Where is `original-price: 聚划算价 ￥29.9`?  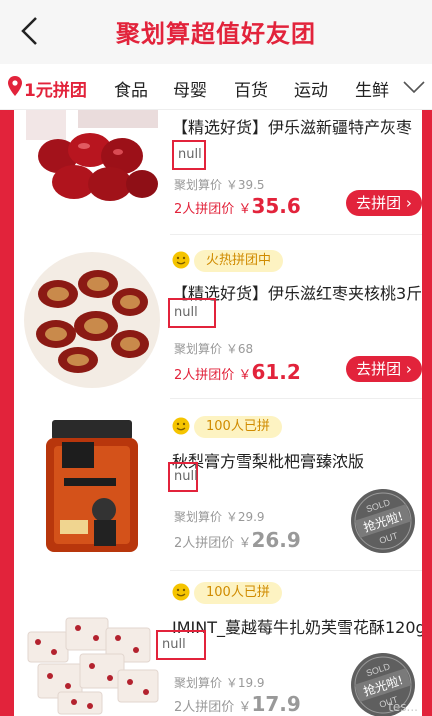 original-price: 聚划算价 ￥29.9 is located at coordinates (219, 517).